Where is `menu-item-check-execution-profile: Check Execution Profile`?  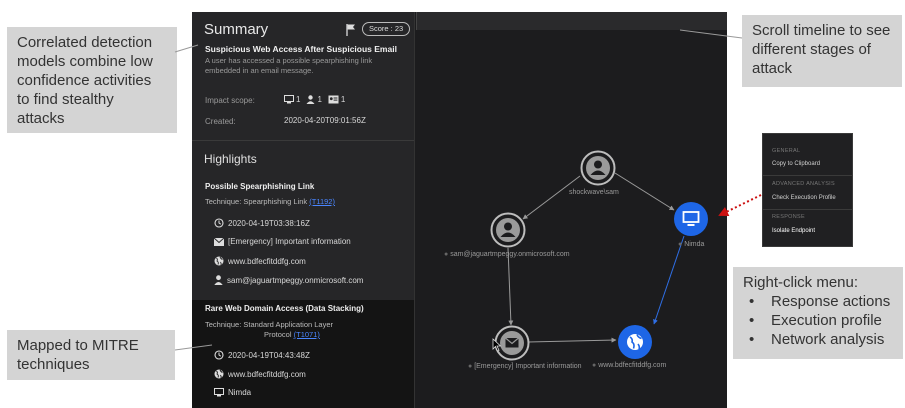
menu-item-check-execution-profile: Check Execution Profile is located at coordinates (804, 198).